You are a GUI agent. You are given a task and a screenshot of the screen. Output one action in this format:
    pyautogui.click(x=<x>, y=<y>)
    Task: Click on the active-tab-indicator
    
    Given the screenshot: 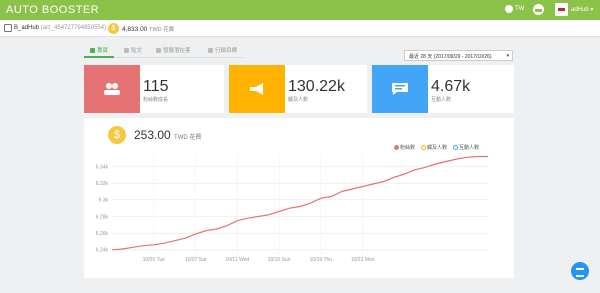 What is the action you would take?
    pyautogui.click(x=99, y=57)
    